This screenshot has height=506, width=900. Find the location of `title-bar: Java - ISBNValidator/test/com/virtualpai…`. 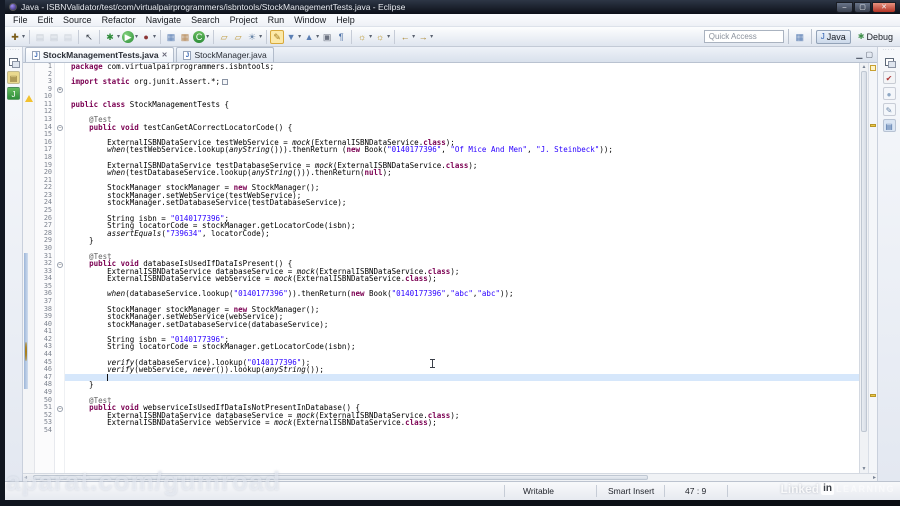

title-bar: Java - ISBNValidator/test/com/virtualpai… is located at coordinates (452, 7).